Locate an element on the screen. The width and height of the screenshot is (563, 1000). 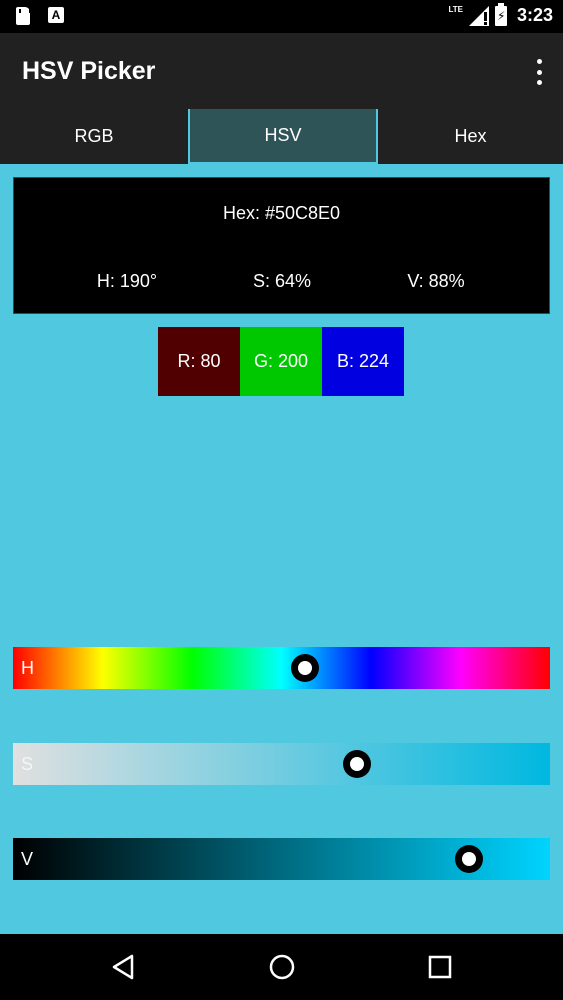
overflow-menu-icon is located at coordinates (539, 72).